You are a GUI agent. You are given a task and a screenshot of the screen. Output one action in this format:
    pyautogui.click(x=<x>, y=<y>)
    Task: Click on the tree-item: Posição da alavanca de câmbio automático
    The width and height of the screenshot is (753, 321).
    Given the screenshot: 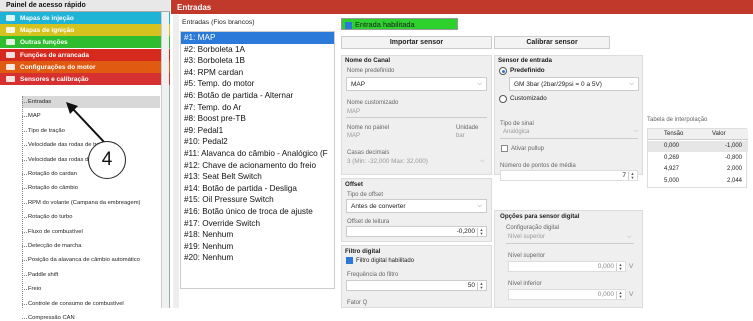 What is the action you would take?
    pyautogui.click(x=84, y=260)
    